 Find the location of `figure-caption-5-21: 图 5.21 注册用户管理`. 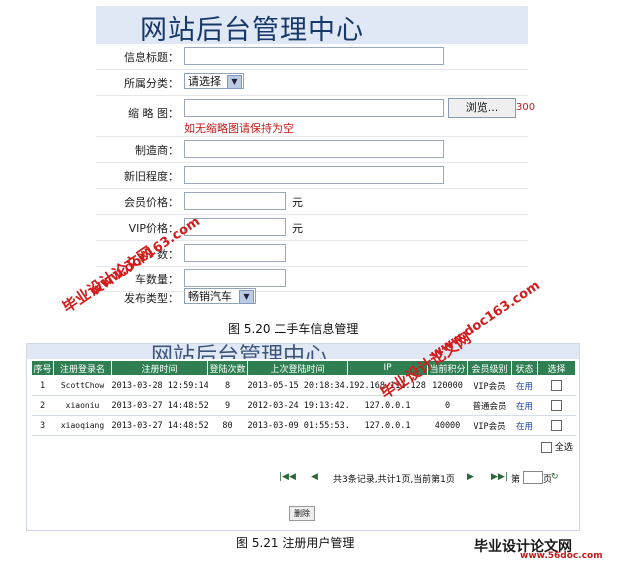

figure-caption-5-21: 图 5.21 注册用户管理 is located at coordinates (295, 543).